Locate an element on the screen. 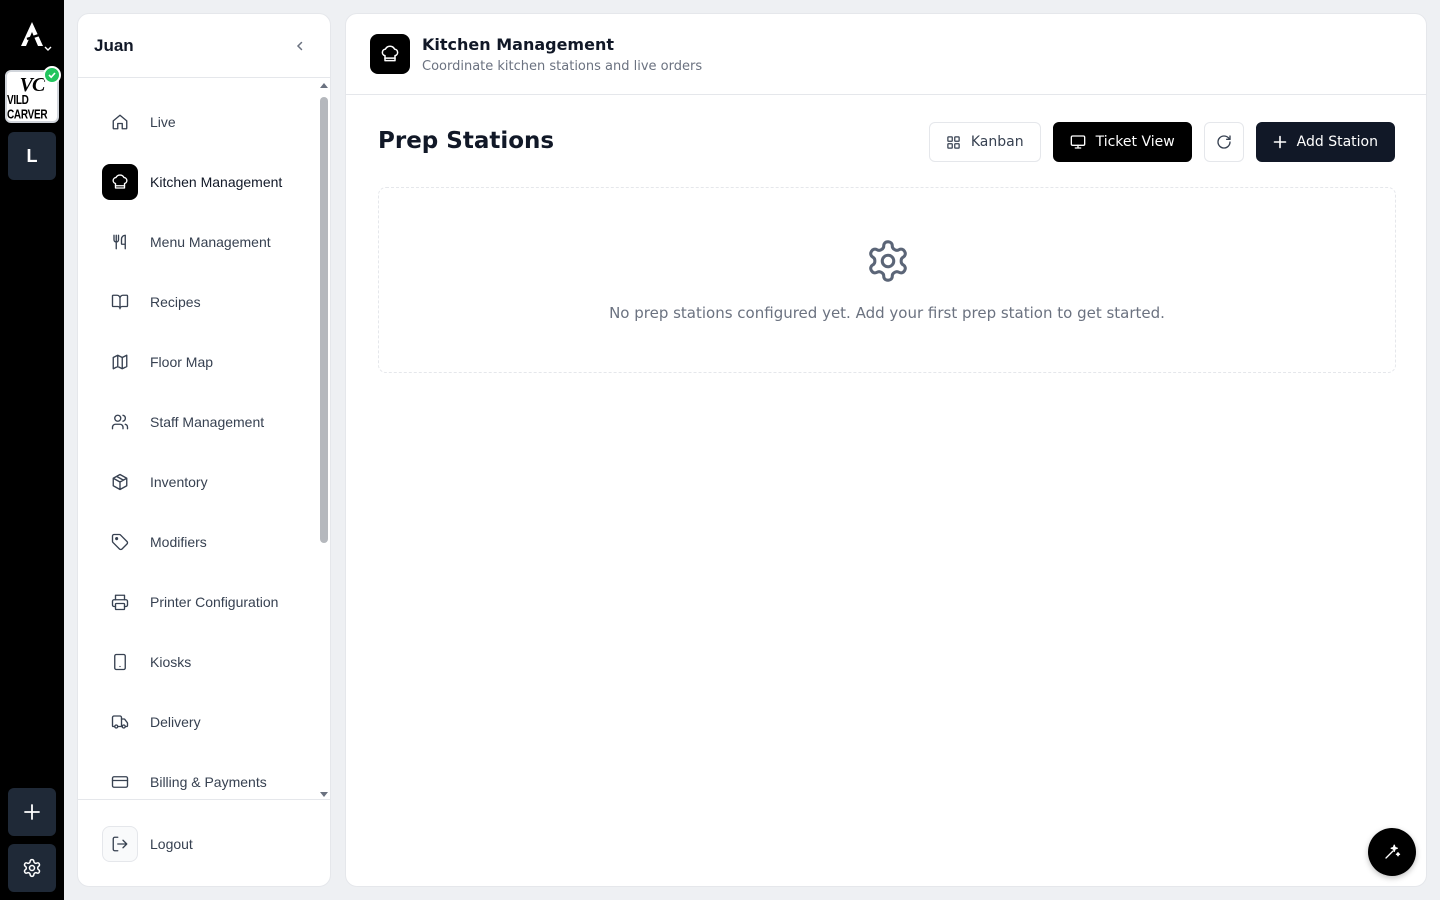 Image resolution: width=1440 pixels, height=900 pixels. sidebar-item-label: Staff Management is located at coordinates (207, 422).